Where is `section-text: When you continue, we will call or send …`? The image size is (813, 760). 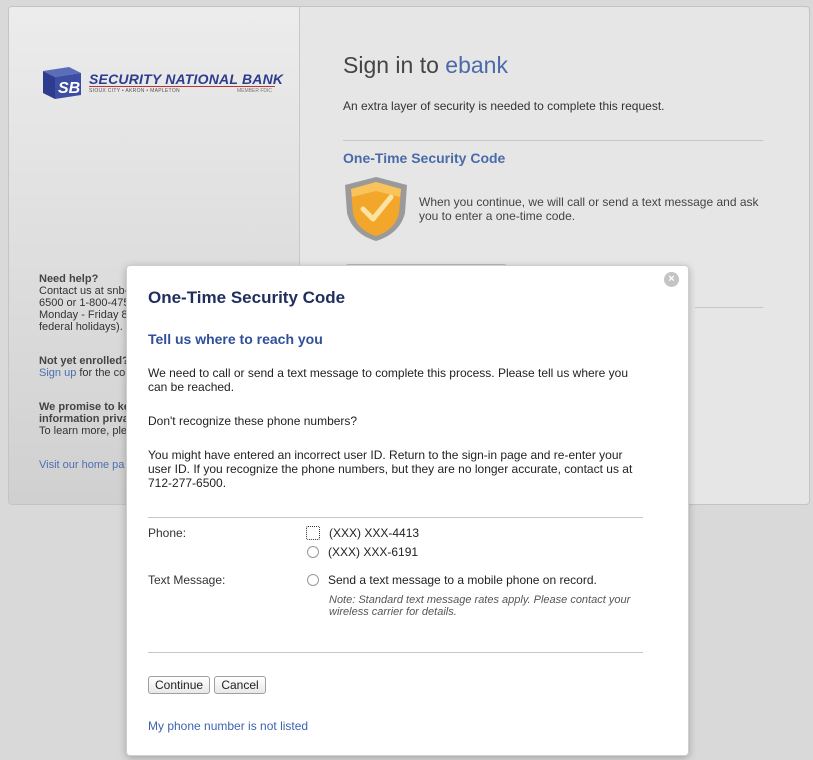
section-text: When you continue, we will call or send … is located at coordinates (589, 209).